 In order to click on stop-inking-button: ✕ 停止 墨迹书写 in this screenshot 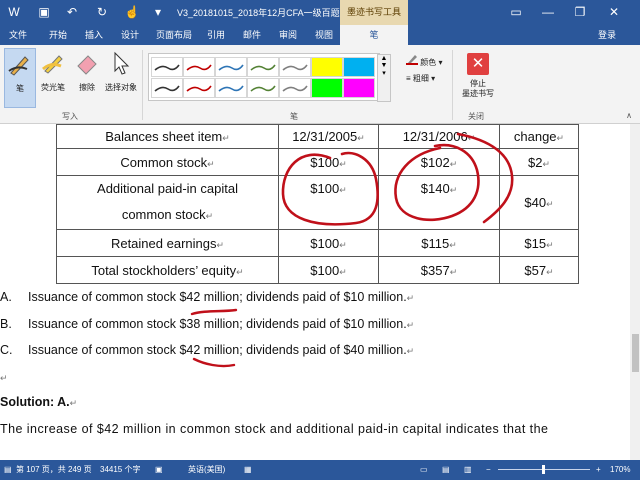, I will do `click(478, 78)`.